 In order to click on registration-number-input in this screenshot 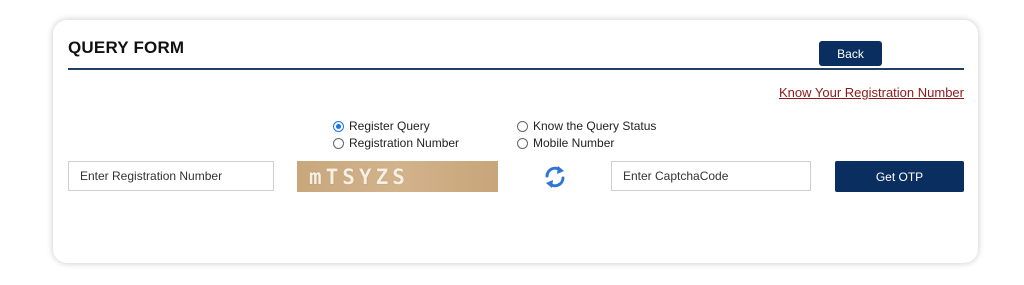, I will do `click(171, 176)`.